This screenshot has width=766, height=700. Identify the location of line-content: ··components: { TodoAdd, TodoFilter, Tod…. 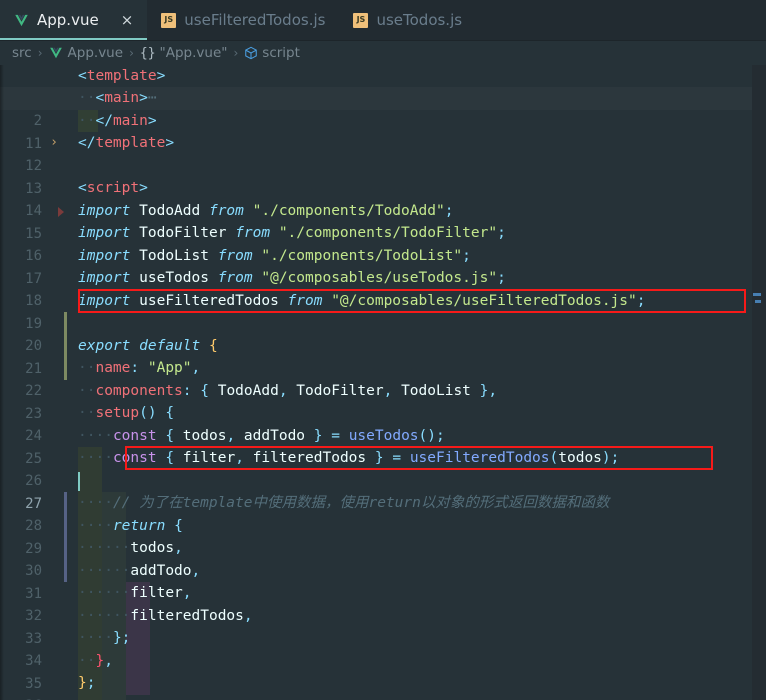
(288, 391).